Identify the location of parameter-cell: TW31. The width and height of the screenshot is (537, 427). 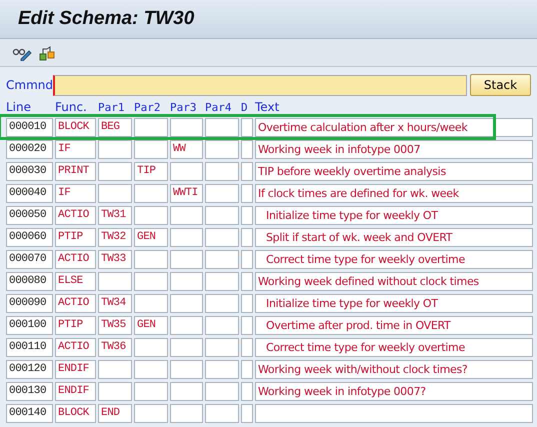
(115, 215).